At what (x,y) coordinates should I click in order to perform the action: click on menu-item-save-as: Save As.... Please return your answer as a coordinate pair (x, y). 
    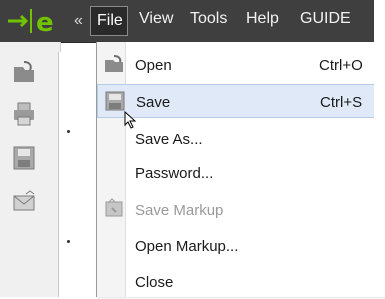
    Looking at the image, I should click on (241, 139).